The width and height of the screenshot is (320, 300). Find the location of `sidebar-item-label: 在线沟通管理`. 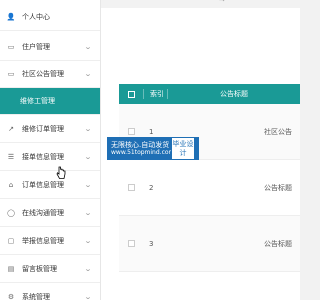

sidebar-item-label: 在线沟通管理 is located at coordinates (43, 213).